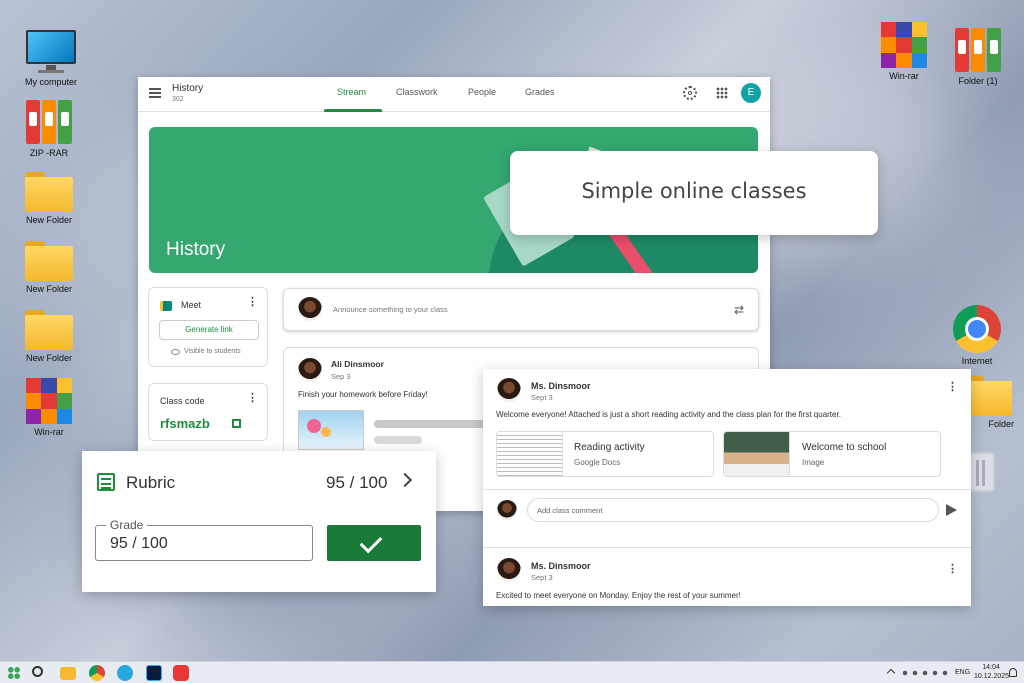 The height and width of the screenshot is (683, 1024). What do you see at coordinates (37, 671) in the screenshot?
I see `search-icon` at bounding box center [37, 671].